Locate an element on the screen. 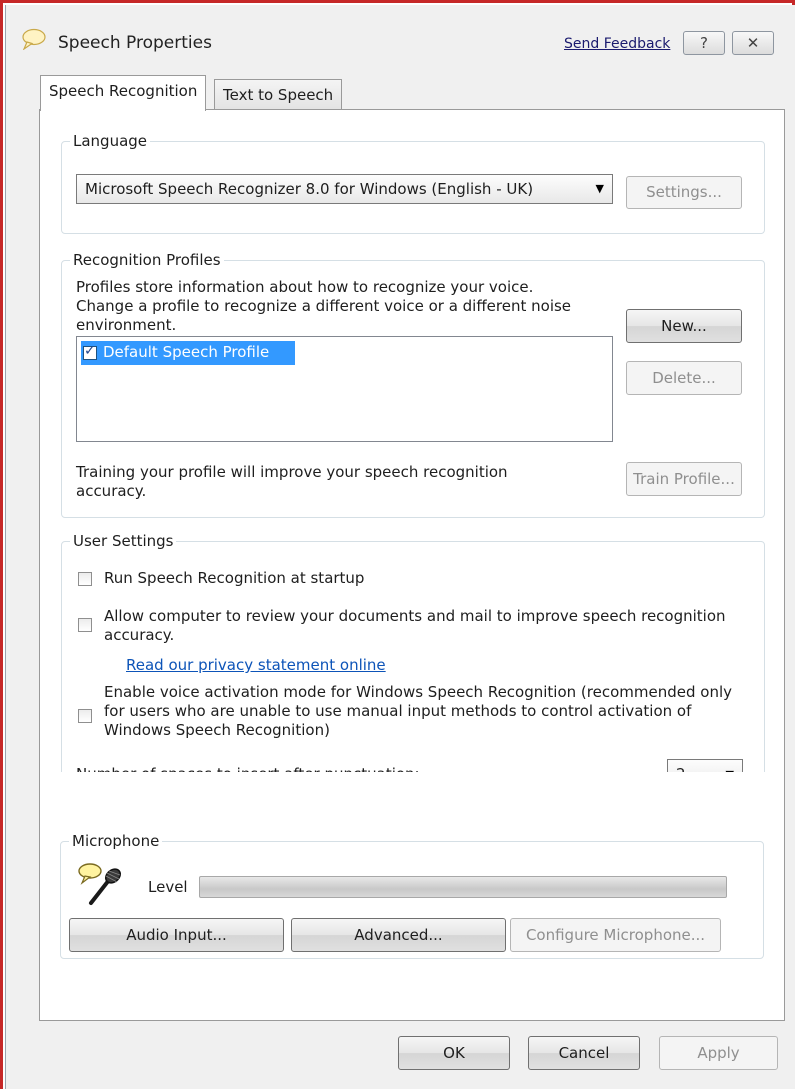 The image size is (795, 1089). window-title: Speech Properties is located at coordinates (135, 43).